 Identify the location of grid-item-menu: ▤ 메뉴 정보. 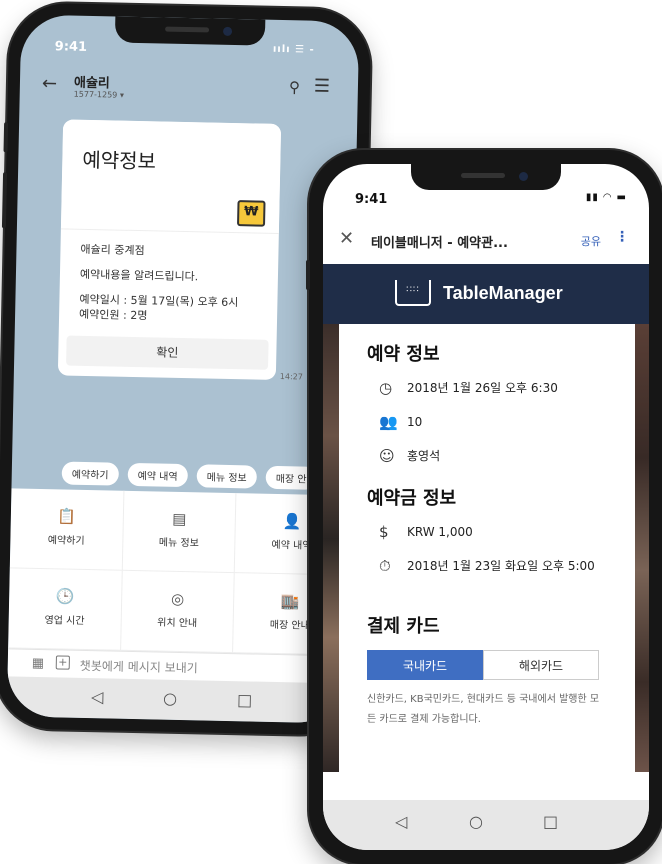
(179, 532).